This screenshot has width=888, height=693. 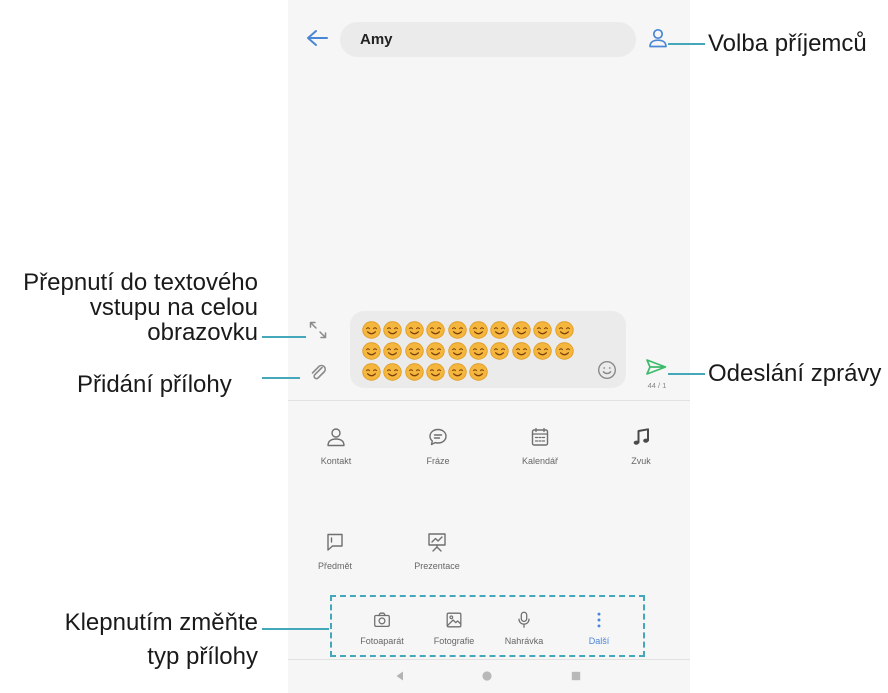 What do you see at coordinates (454, 641) in the screenshot?
I see `tab-label: Fotografie` at bounding box center [454, 641].